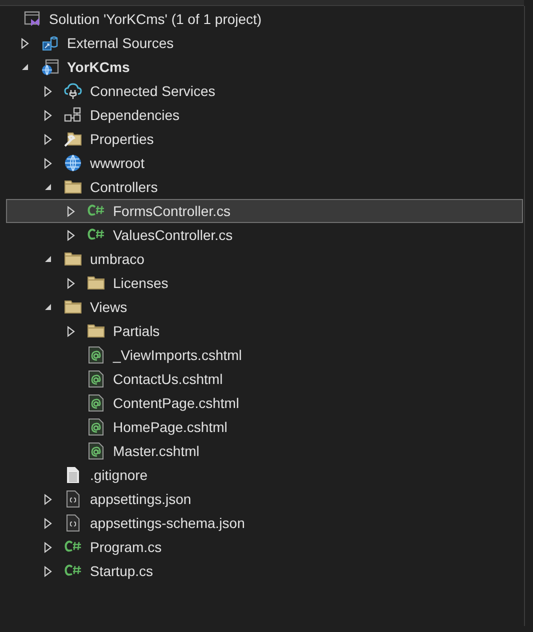 The height and width of the screenshot is (632, 533). I want to click on tree-item: appsettings-schema.json, so click(264, 523).